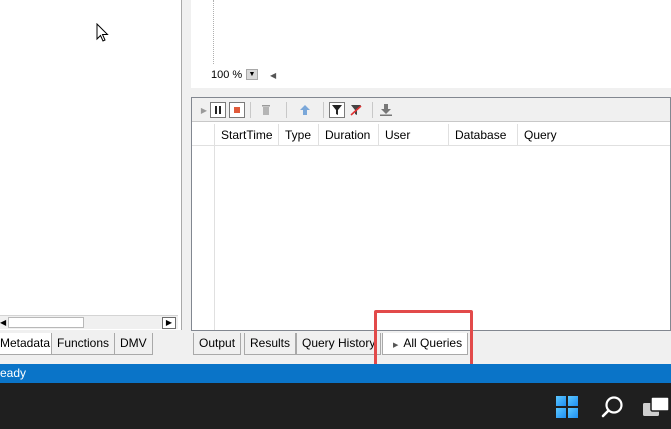 The width and height of the screenshot is (671, 429). What do you see at coordinates (339, 344) in the screenshot?
I see `tab-query-history: Query History` at bounding box center [339, 344].